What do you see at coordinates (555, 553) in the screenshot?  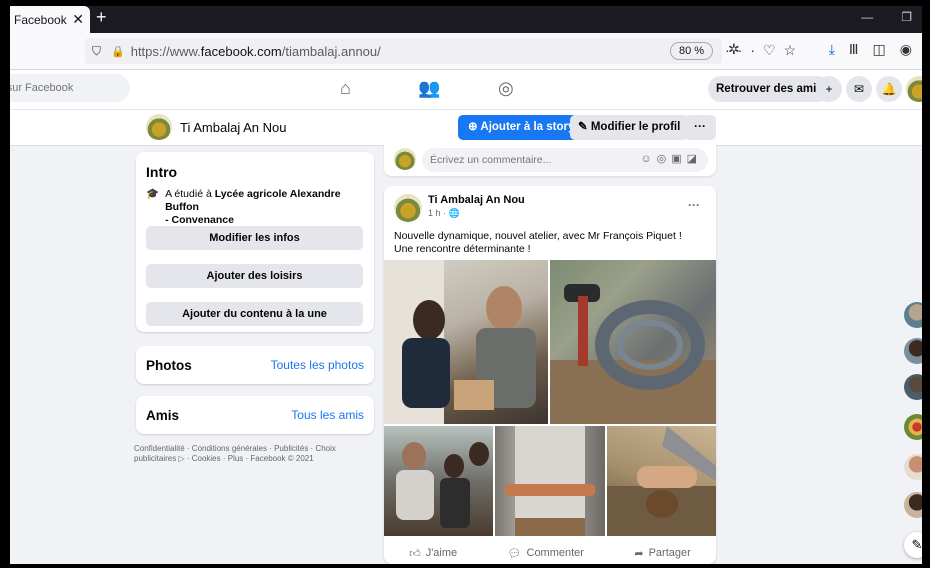 I see `comment-label: Commenter` at bounding box center [555, 553].